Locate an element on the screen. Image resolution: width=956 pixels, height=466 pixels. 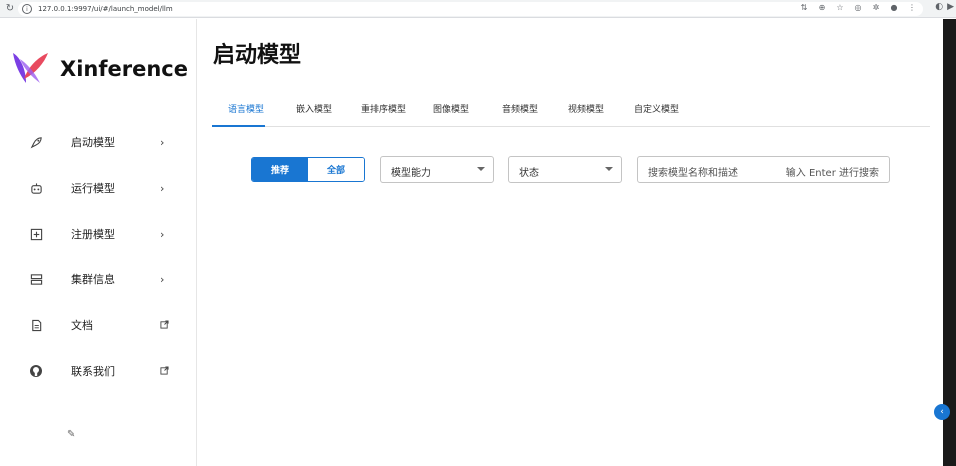
sidebar-item-launch-model: 启动模型 › is located at coordinates (98, 142).